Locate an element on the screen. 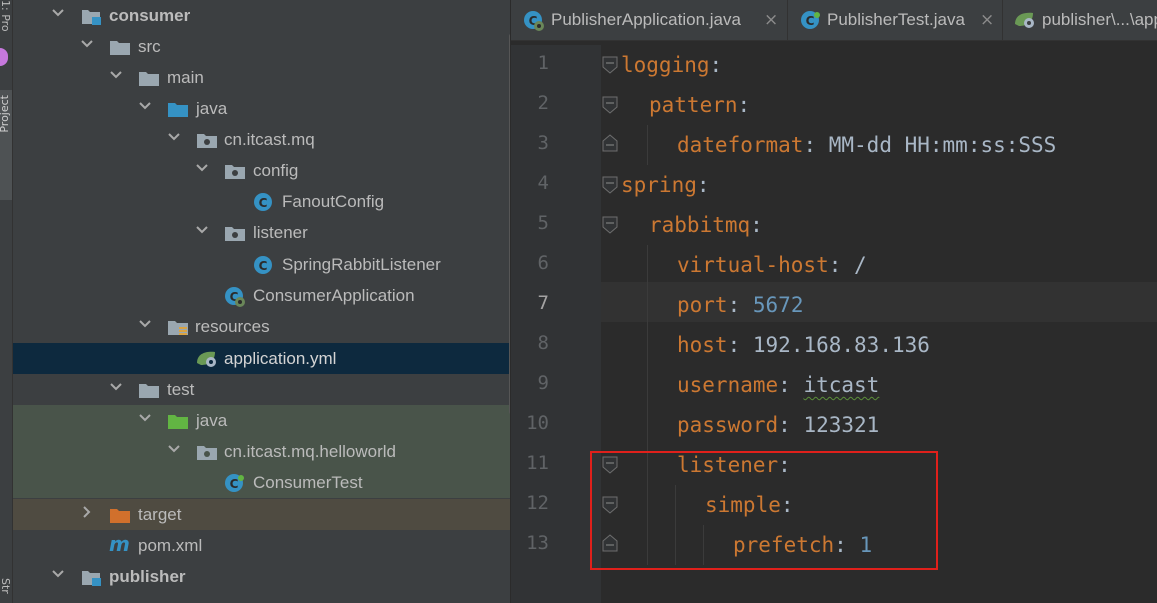 The width and height of the screenshot is (1157, 603). chevron-right-icon is located at coordinates (87, 512).